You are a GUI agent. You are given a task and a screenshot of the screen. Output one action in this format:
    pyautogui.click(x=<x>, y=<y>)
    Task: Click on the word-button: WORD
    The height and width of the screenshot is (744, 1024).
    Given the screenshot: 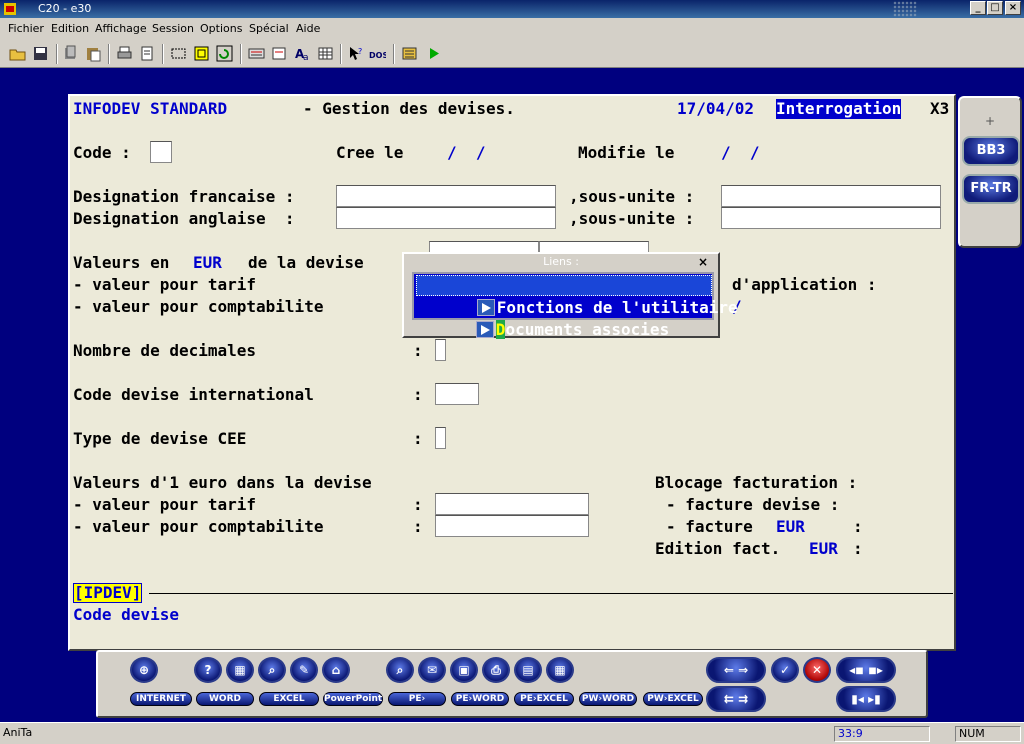 What is the action you would take?
    pyautogui.click(x=225, y=699)
    